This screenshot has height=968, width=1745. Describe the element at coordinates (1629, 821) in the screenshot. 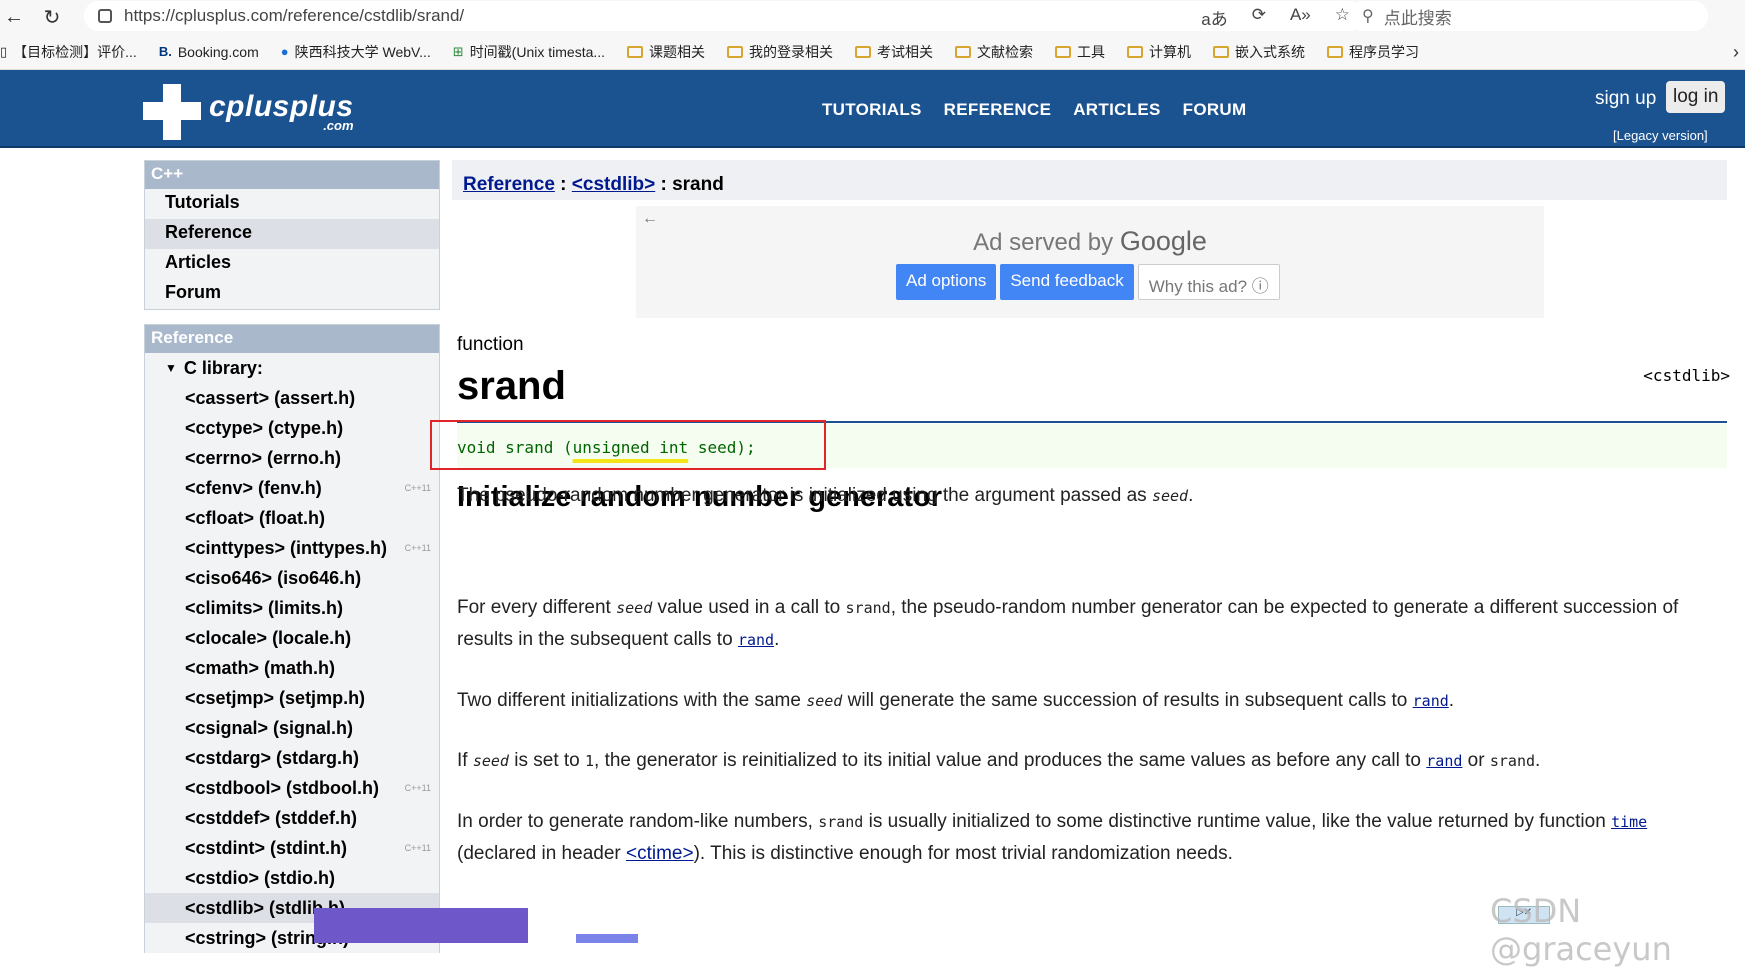

I see `time-link: time` at that location.